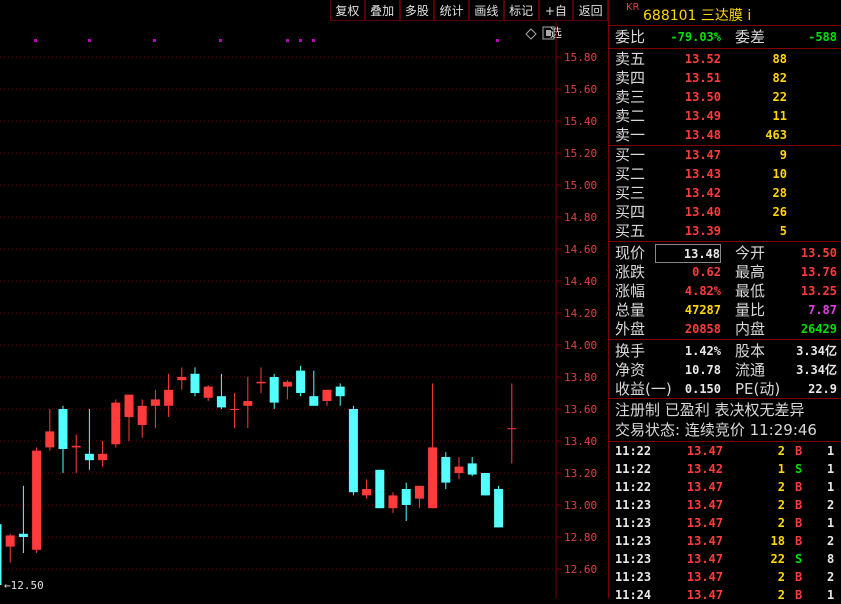 The image size is (841, 604). I want to click on add-watchlist-button: +自选, so click(556, 20).